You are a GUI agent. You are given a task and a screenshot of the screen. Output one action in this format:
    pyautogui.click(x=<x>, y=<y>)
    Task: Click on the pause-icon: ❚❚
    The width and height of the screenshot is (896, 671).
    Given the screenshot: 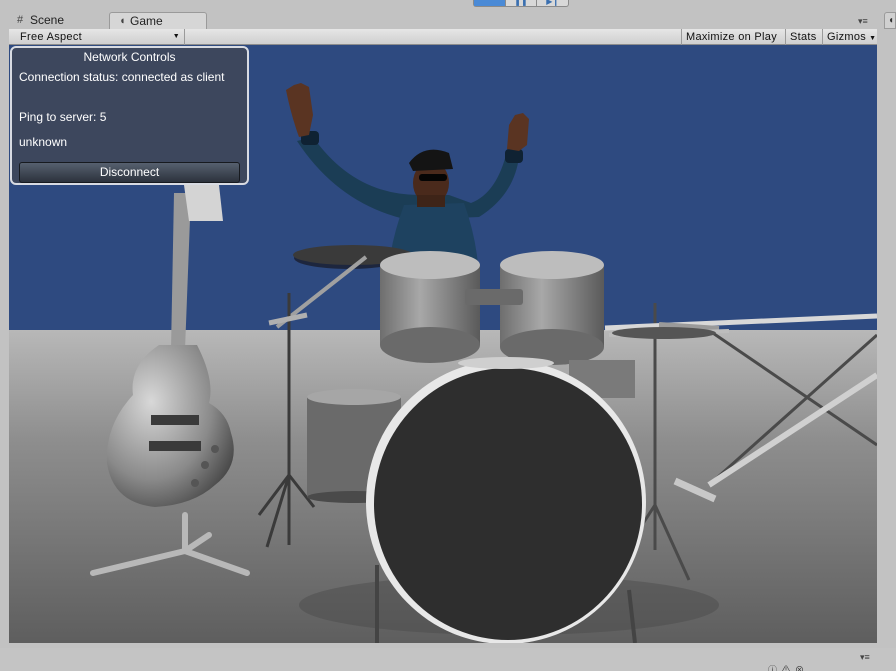 What is the action you would take?
    pyautogui.click(x=521, y=3)
    